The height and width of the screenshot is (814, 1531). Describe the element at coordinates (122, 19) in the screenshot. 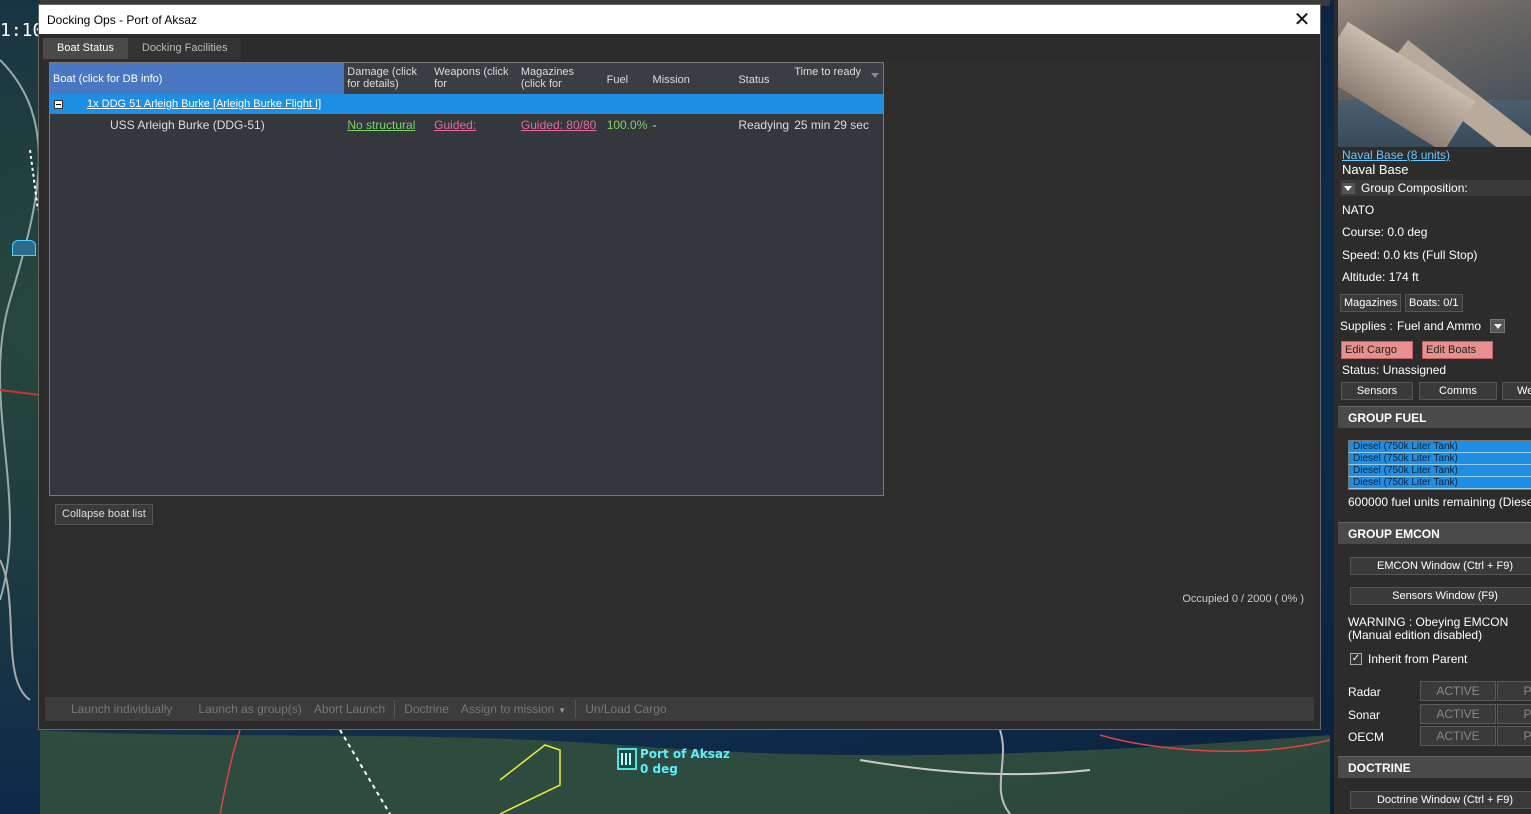

I see `dialog-title: Docking Ops - Port of Aksaz` at that location.